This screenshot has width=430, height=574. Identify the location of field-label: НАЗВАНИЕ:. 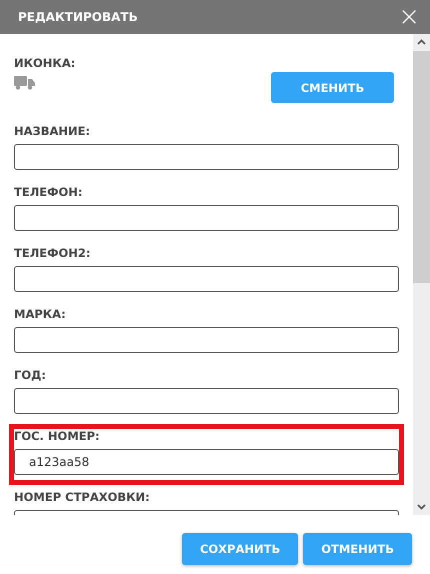
(53, 131).